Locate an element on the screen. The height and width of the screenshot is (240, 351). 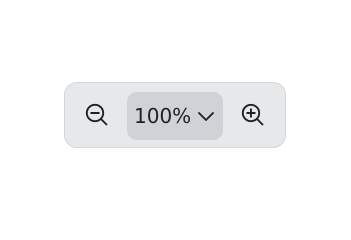
zoom-level-dropdown: 100% is located at coordinates (175, 116).